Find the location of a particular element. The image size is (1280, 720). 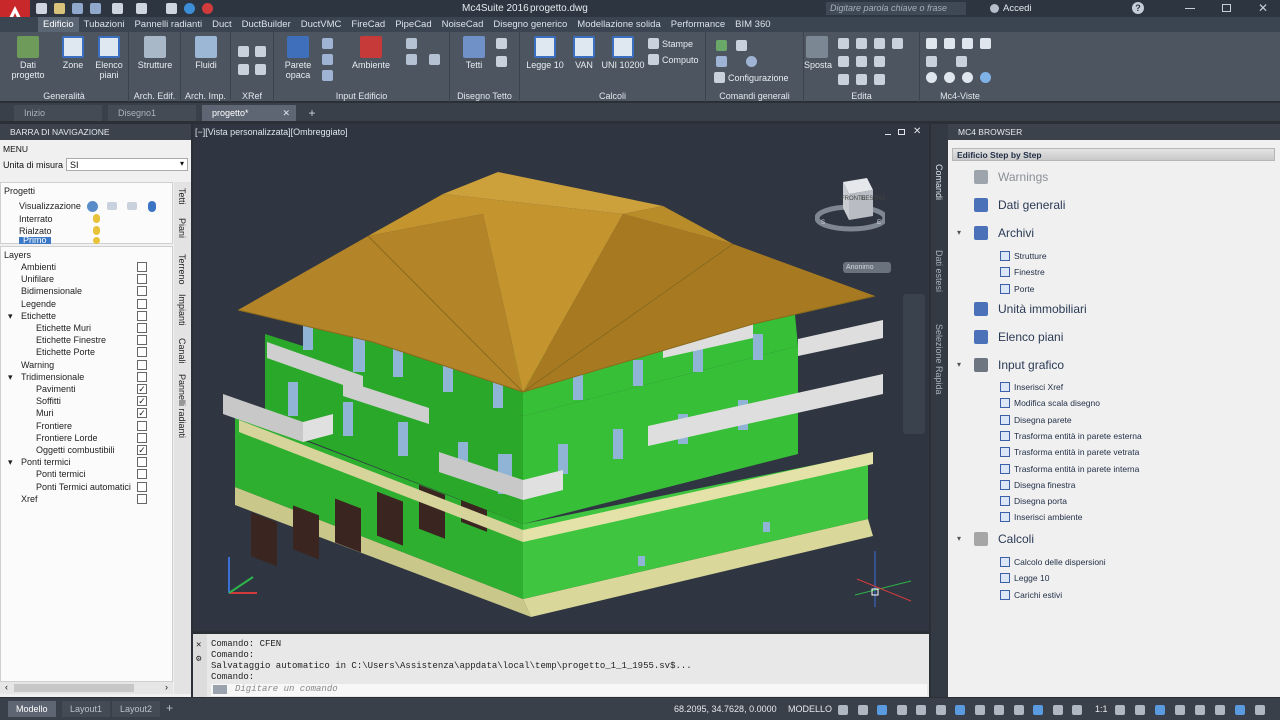

browser-section-warnings: Warnings is located at coordinates (1023, 177).